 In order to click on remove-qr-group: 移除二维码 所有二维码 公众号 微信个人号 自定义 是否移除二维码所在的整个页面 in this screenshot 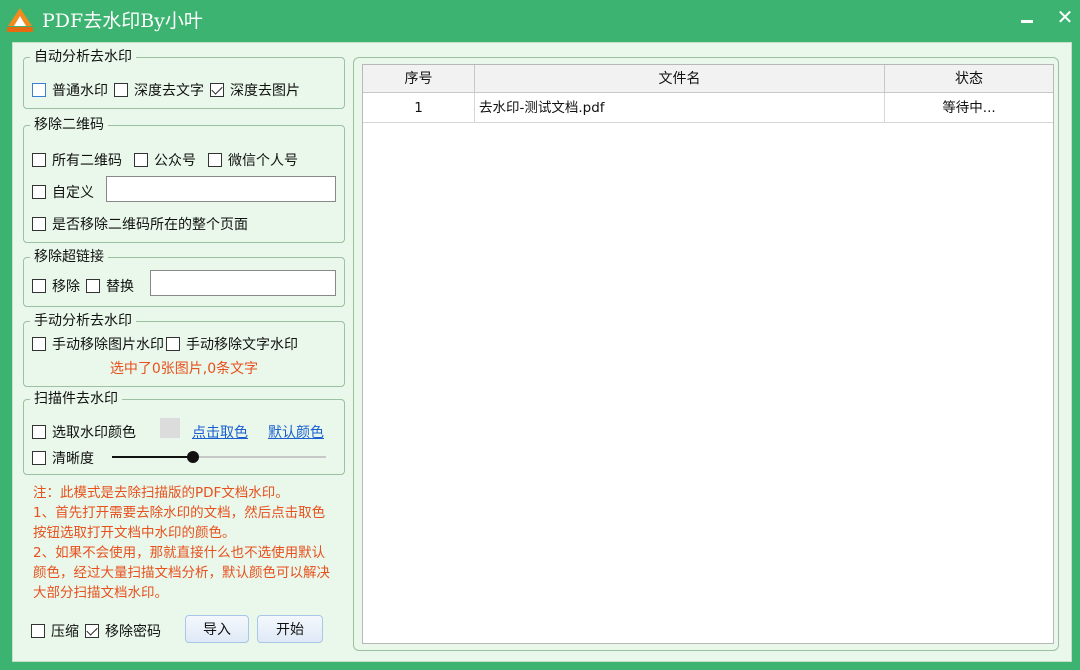, I will do `click(184, 179)`.